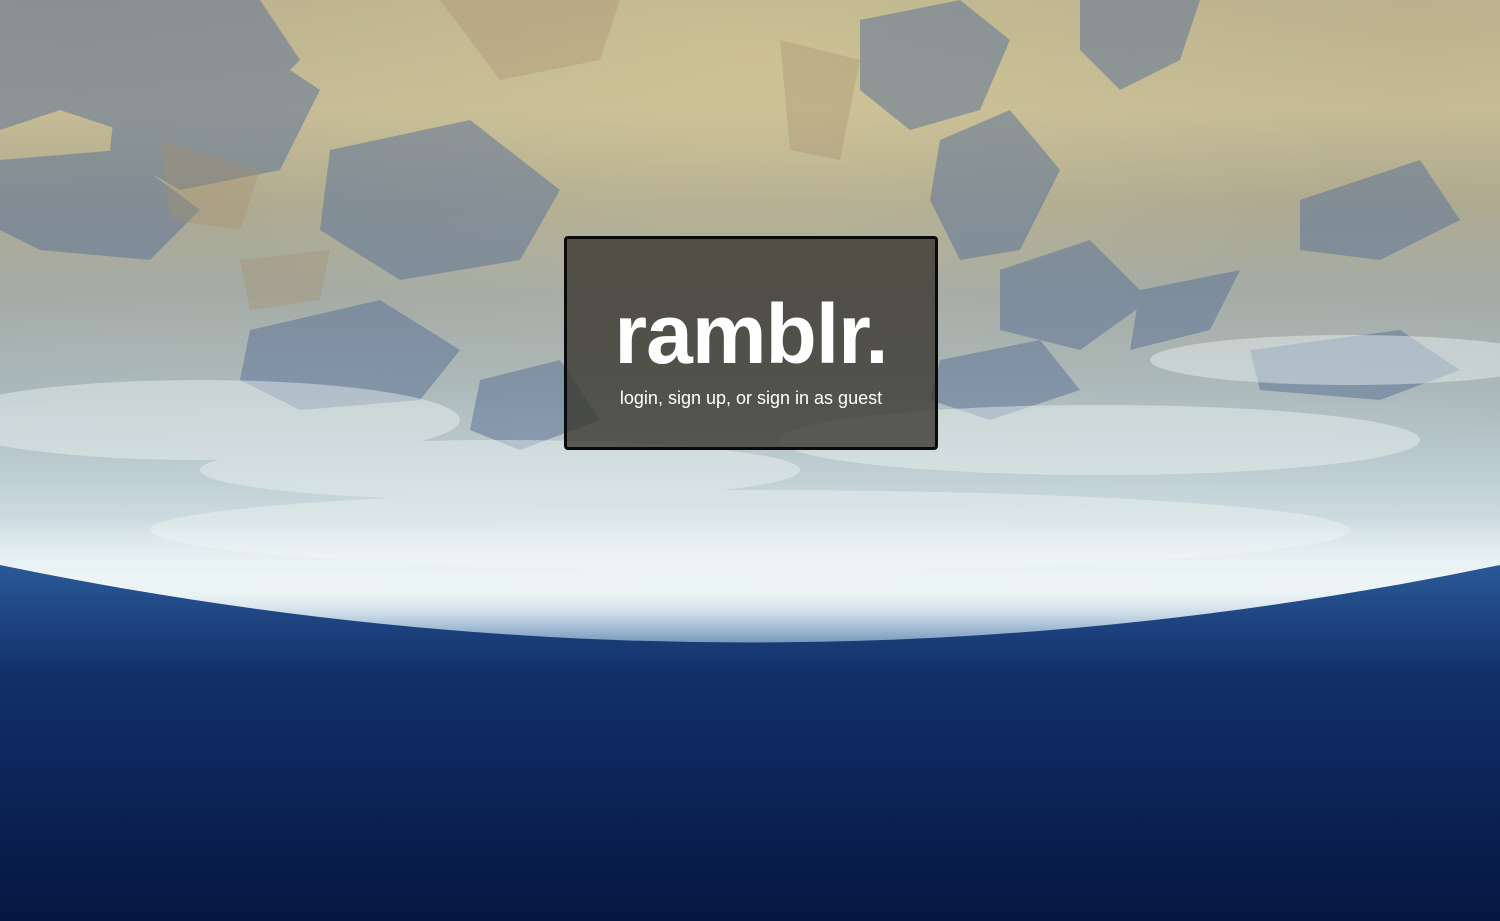 This screenshot has width=1500, height=921. I want to click on signup-link: sign up, so click(697, 398).